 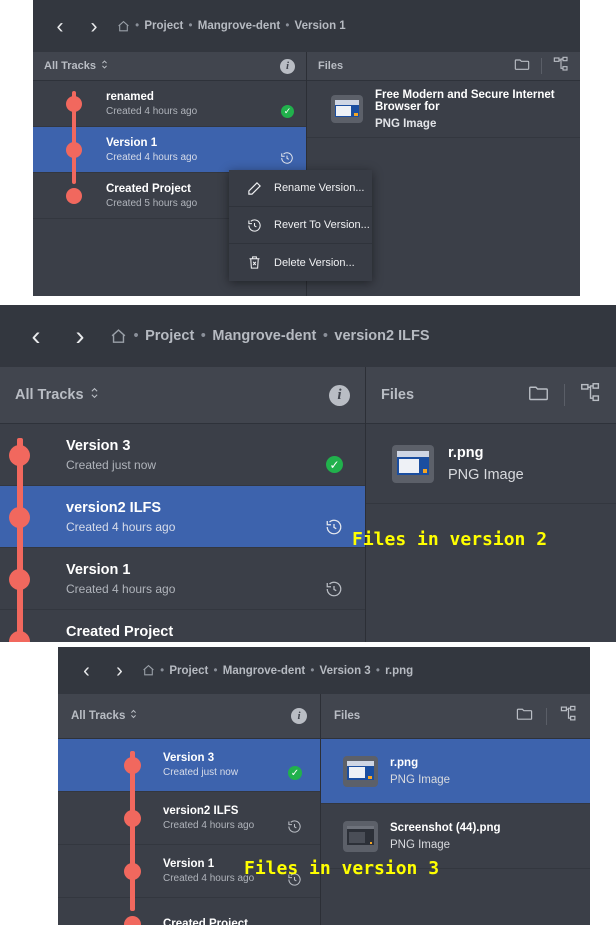 I want to click on annotation-version-3: Files in version 3, so click(x=342, y=868).